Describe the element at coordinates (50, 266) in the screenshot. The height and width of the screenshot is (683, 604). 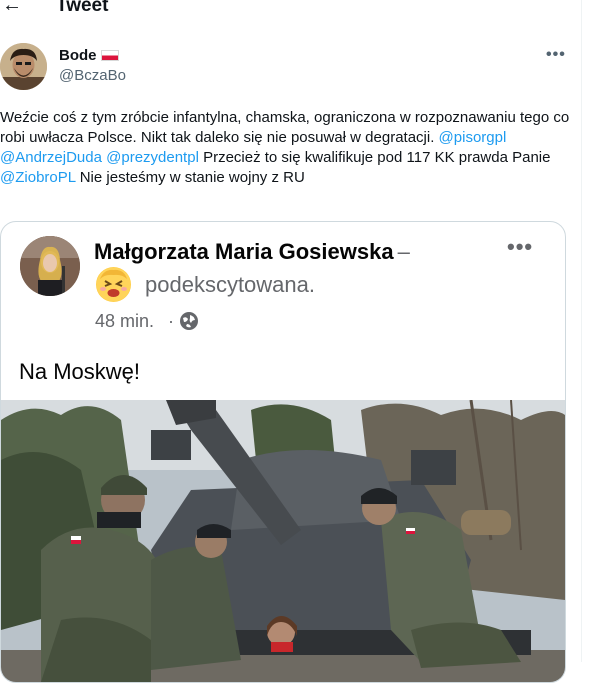
I see `embedded-author-avatar` at that location.